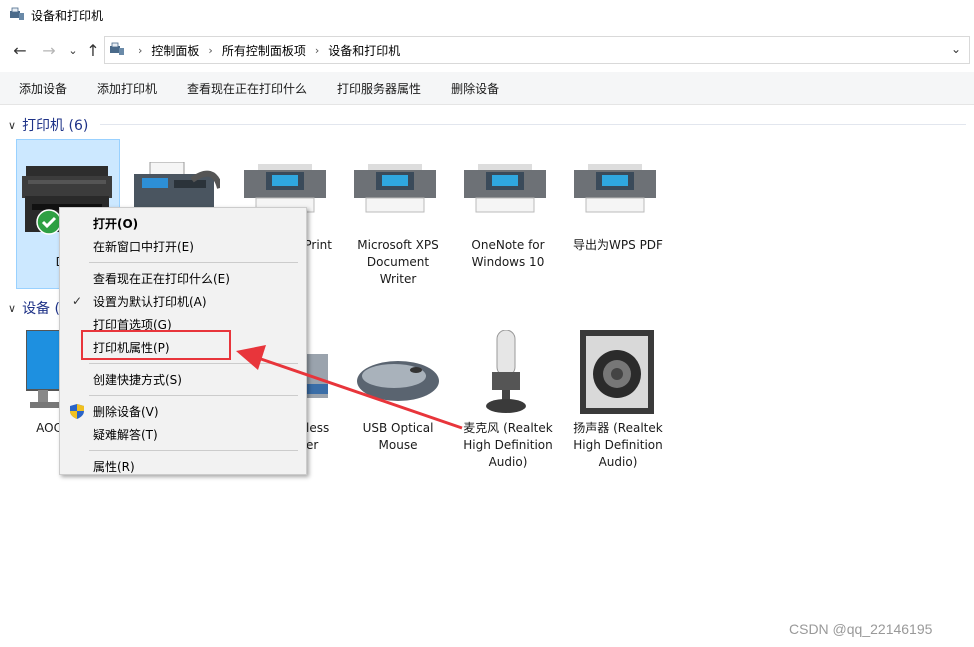 This screenshot has width=974, height=647. Describe the element at coordinates (861, 629) in the screenshot. I see `watermark: CSDN @qq_22146195` at that location.